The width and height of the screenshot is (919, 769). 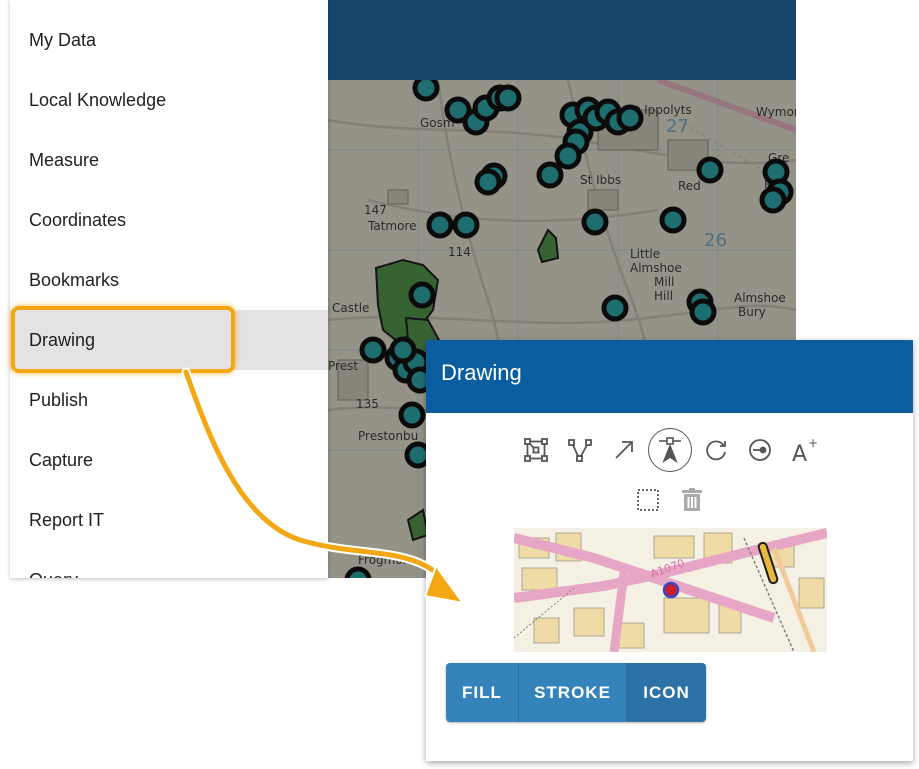 I want to click on add-text-icon: A +, so click(x=804, y=450).